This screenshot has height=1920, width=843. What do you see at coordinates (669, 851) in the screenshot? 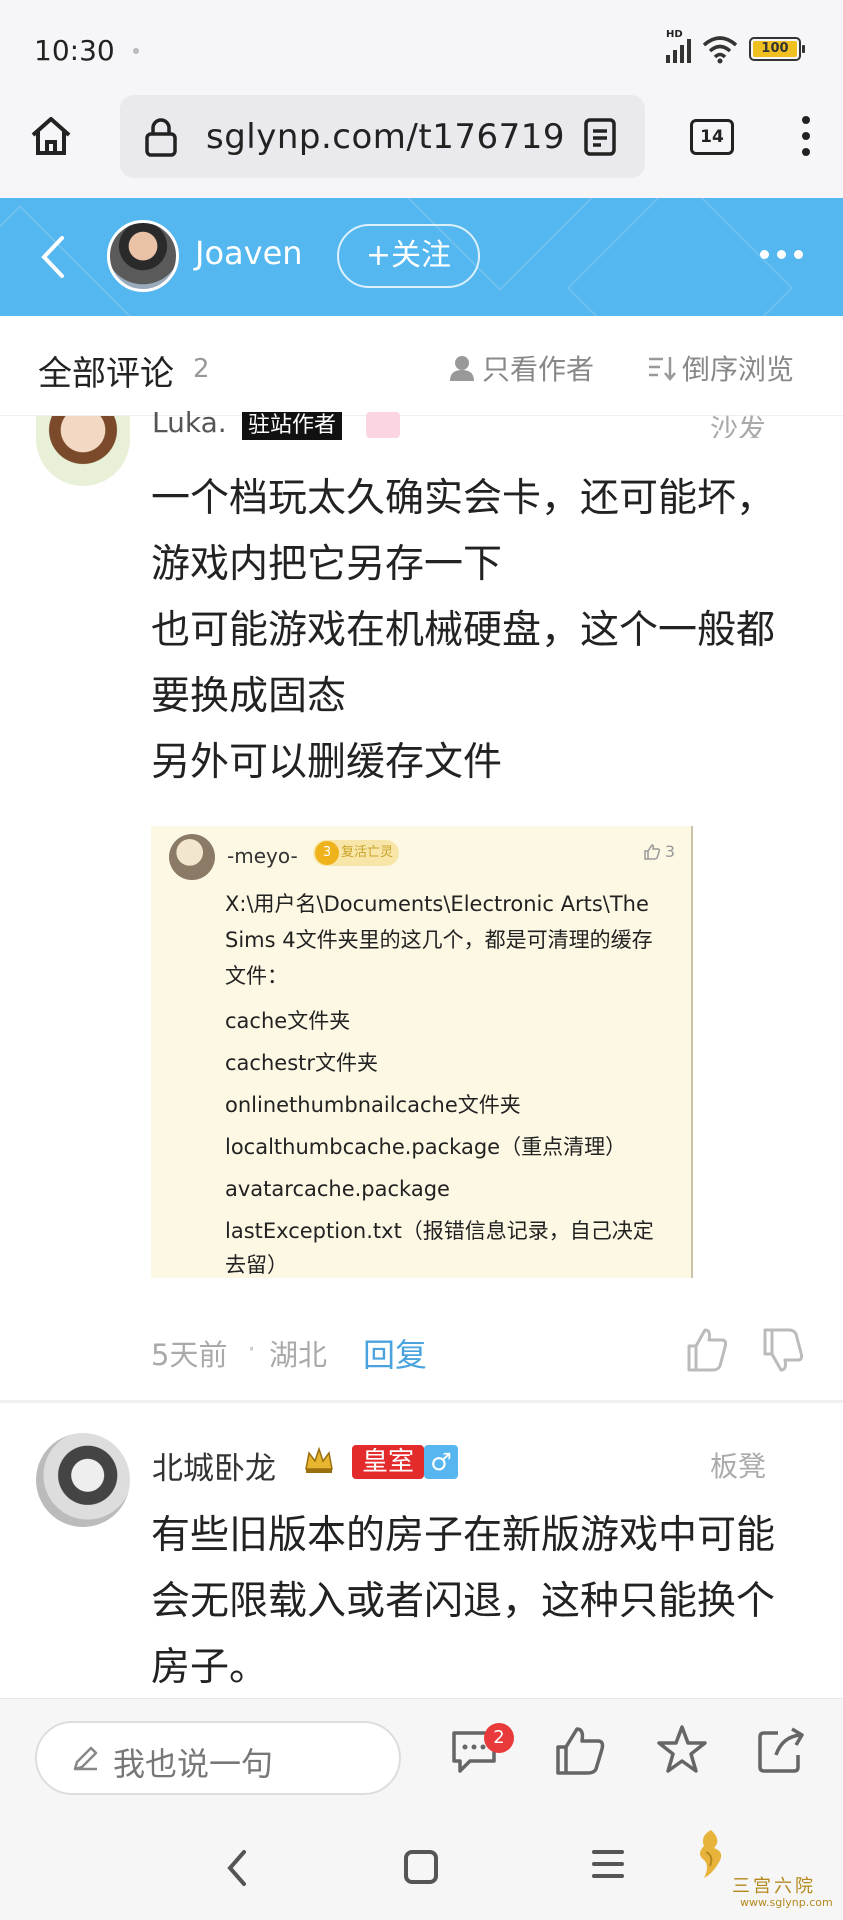
I see `embed-likes: 3` at bounding box center [669, 851].